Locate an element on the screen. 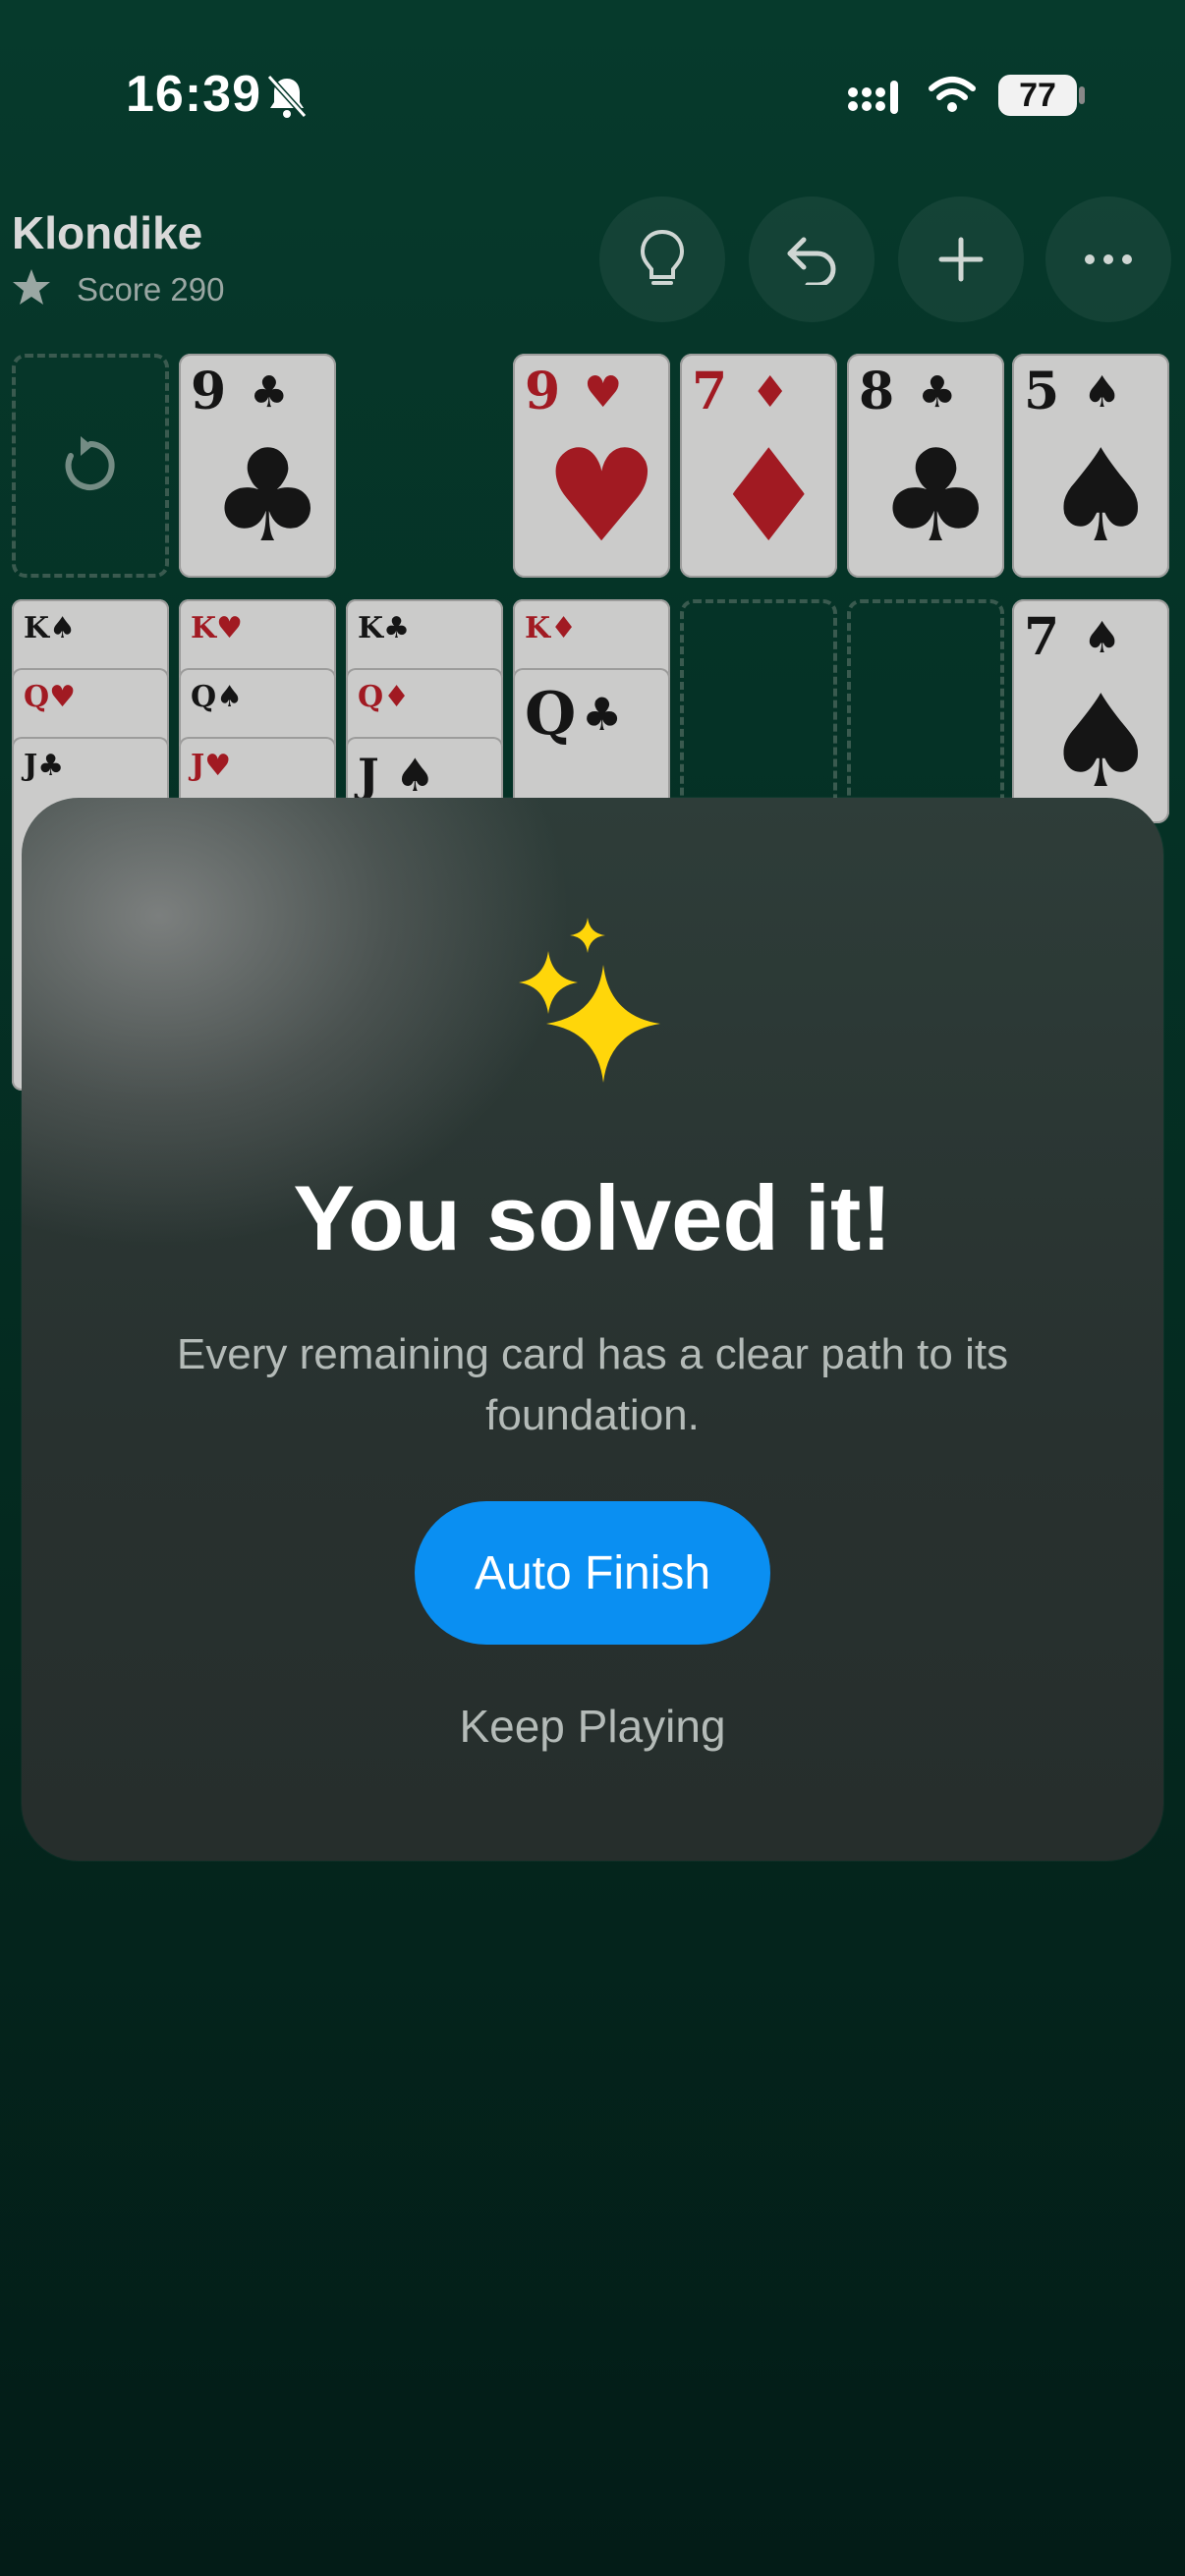 The image size is (1185, 2576). card-label: K♠ is located at coordinates (50, 628).